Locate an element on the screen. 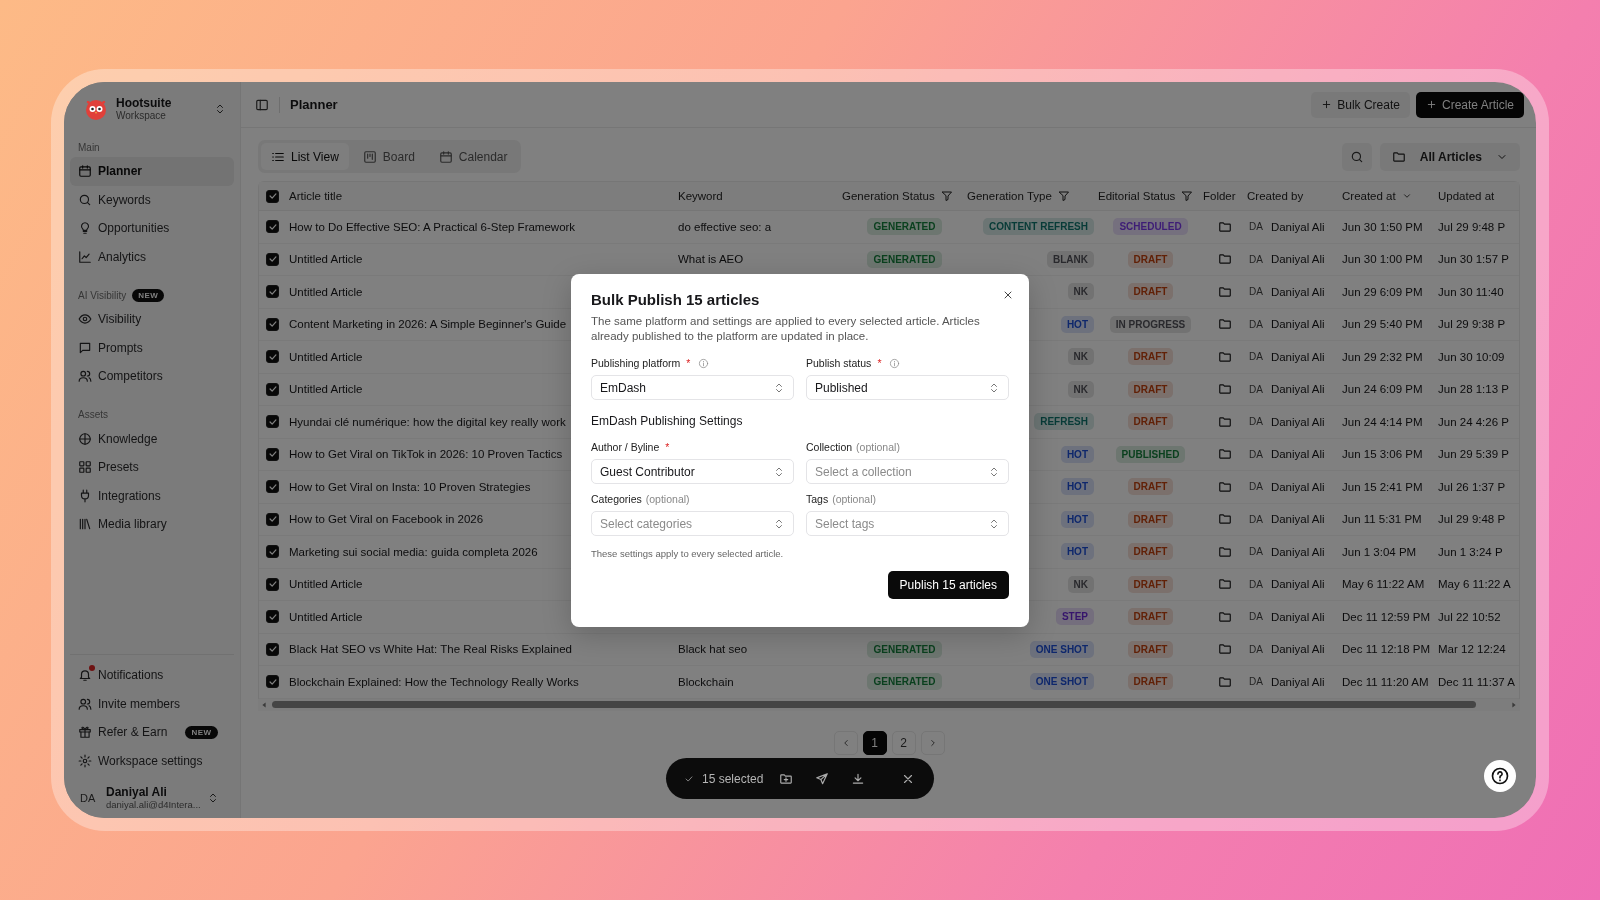  sidebar-item: Notifications is located at coordinates (152, 675).